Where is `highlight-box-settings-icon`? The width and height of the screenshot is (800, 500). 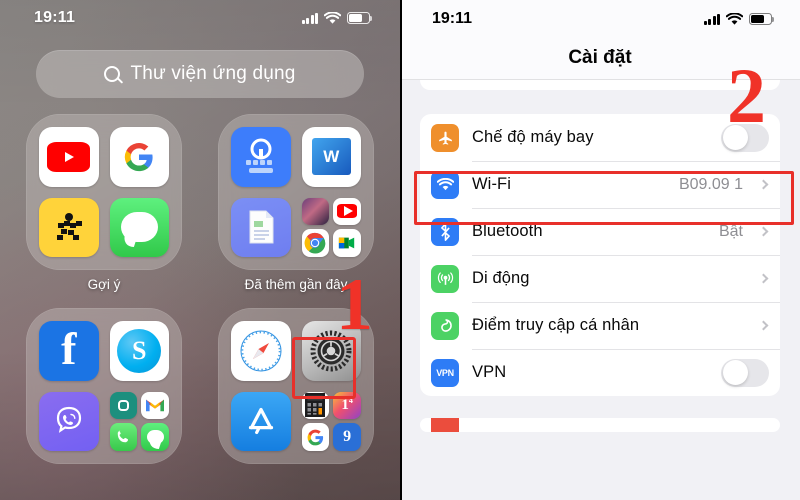 highlight-box-settings-icon is located at coordinates (324, 368).